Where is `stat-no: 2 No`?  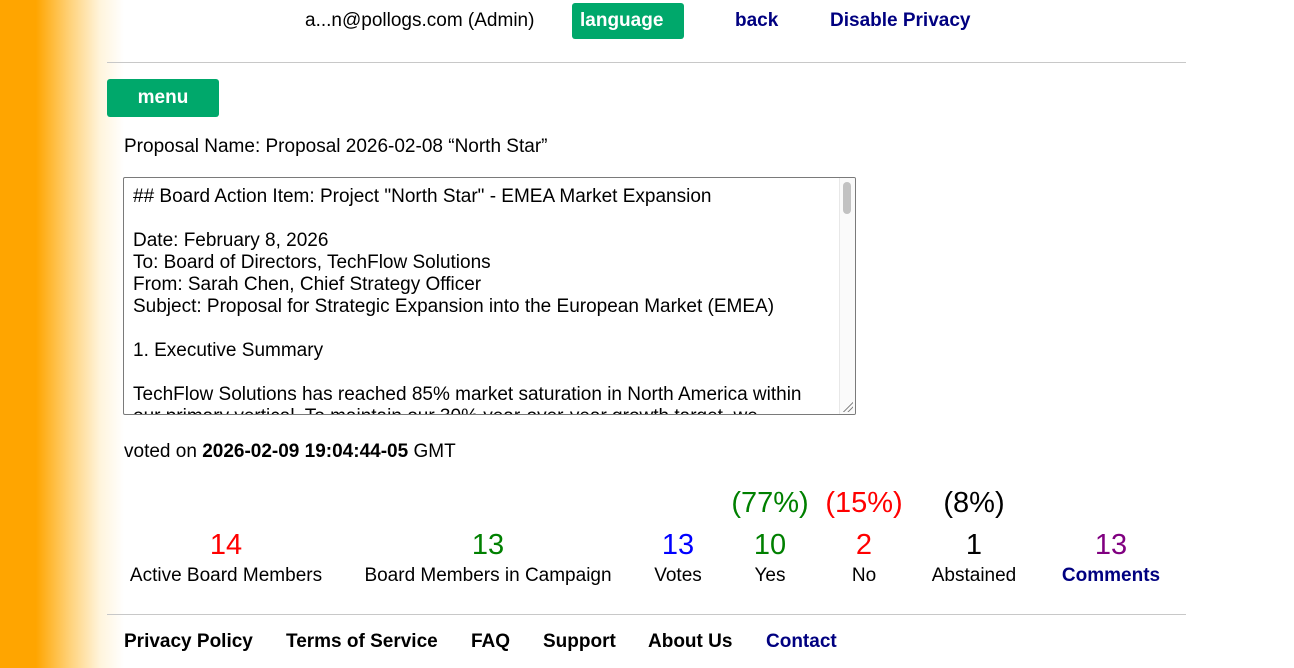 stat-no: 2 No is located at coordinates (864, 558).